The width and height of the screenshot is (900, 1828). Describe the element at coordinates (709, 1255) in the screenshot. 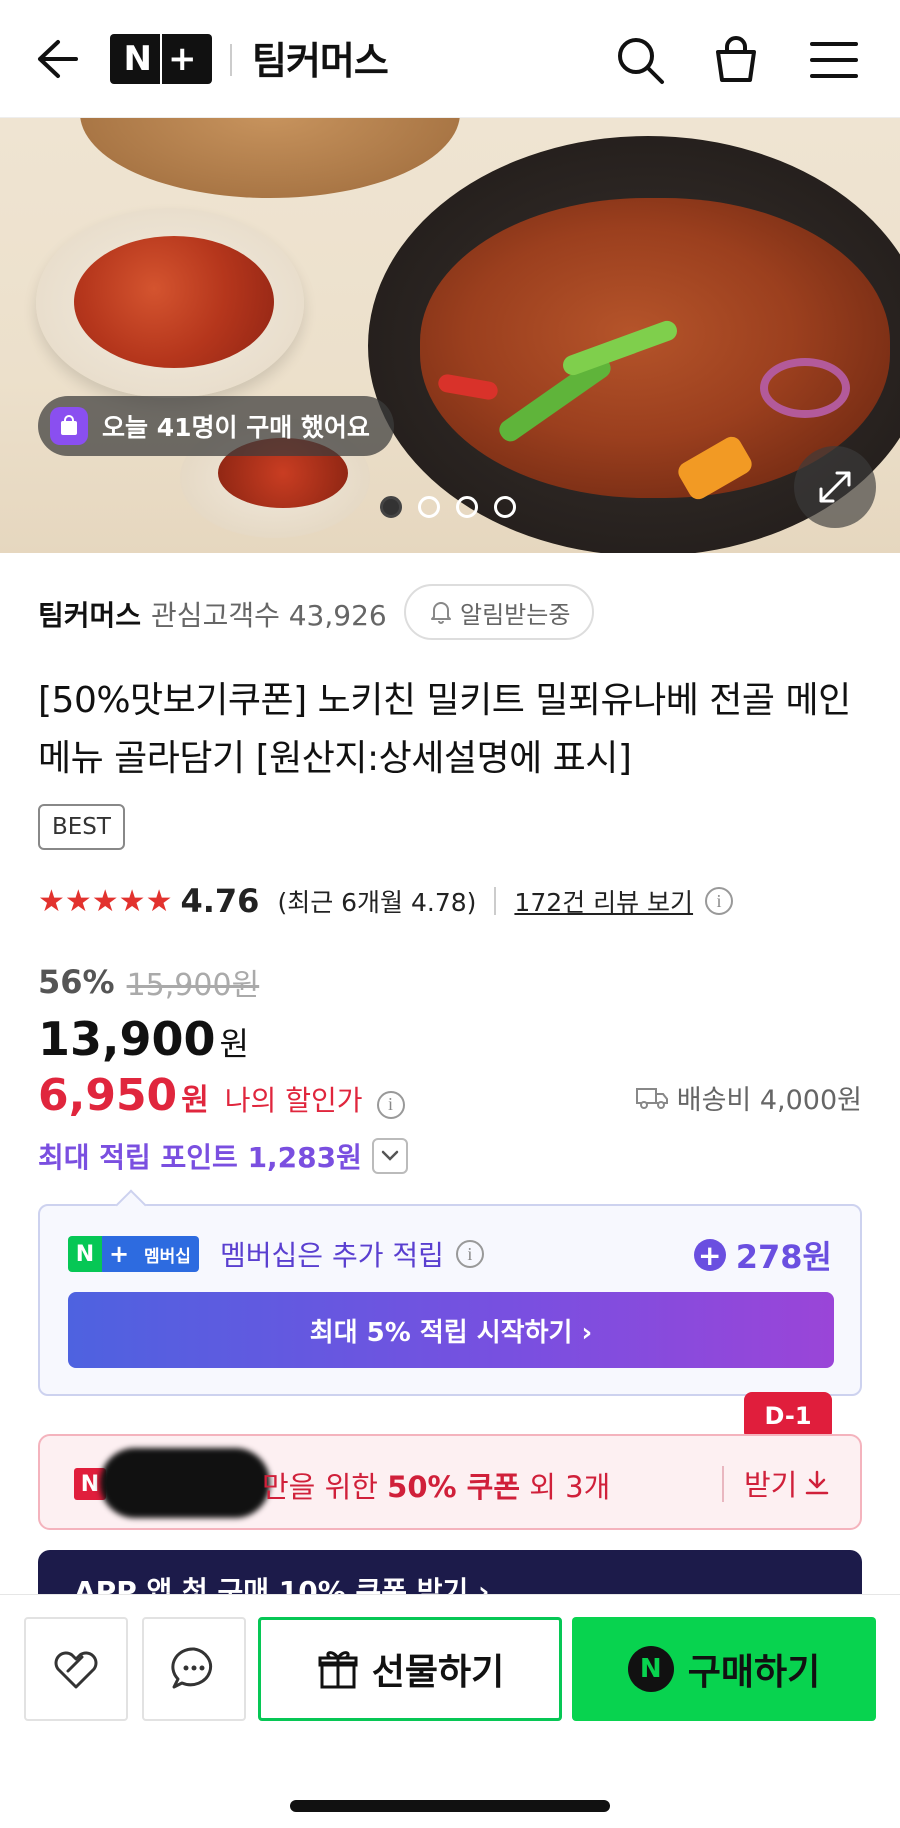

I see `plus-circle-icon: +` at that location.